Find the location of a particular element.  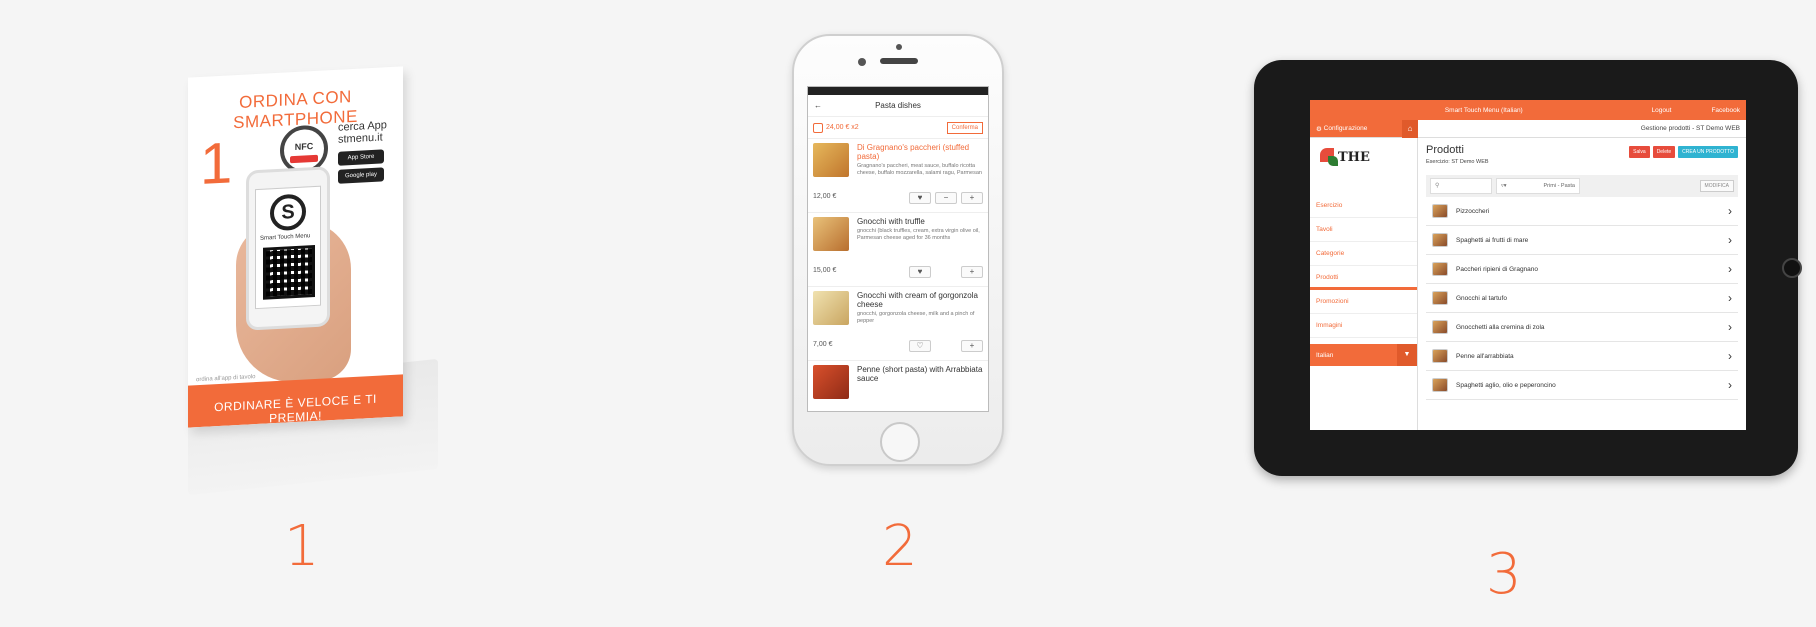

logo-area: THE is located at coordinates (1363, 166).